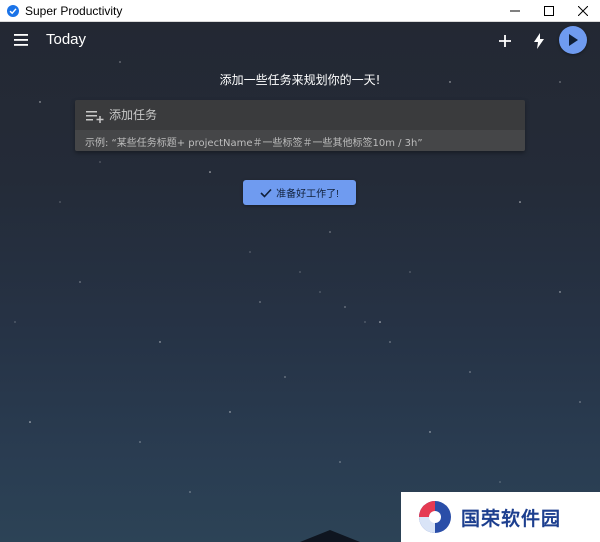 Image resolution: width=600 pixels, height=542 pixels. Describe the element at coordinates (300, 40) in the screenshot. I see `main-toolbar: Today` at that location.